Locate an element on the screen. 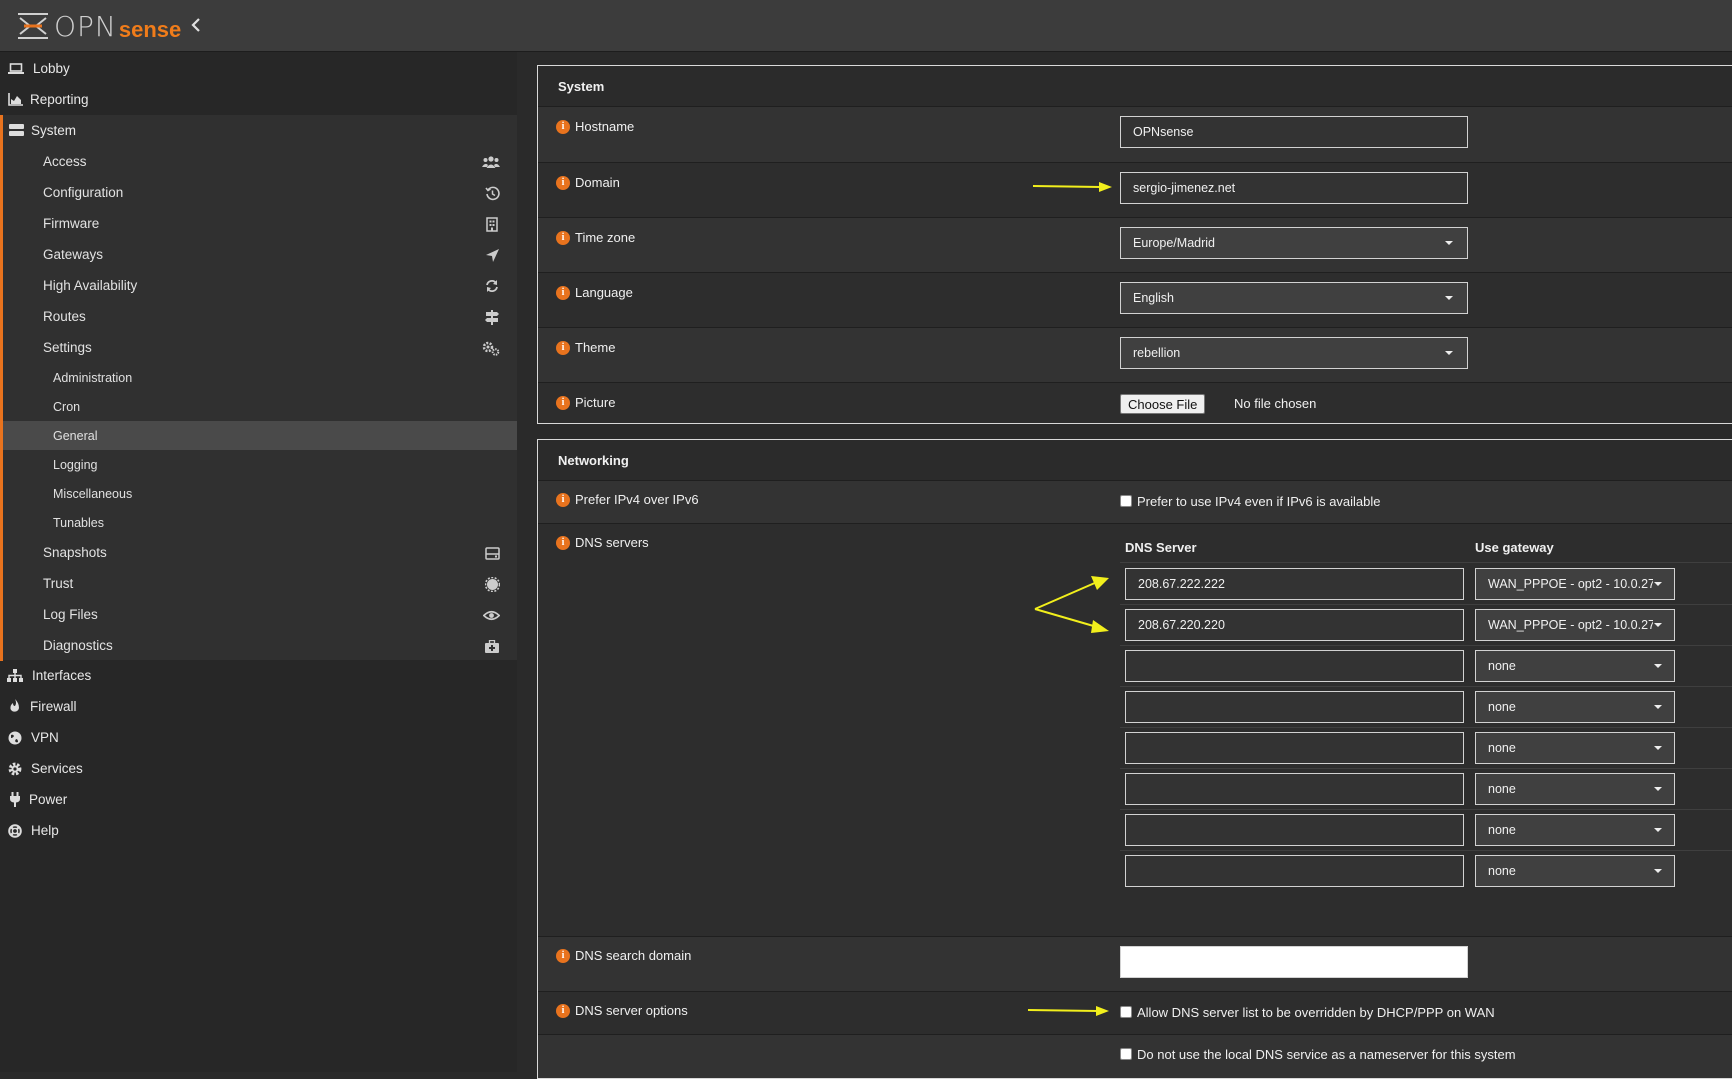 Image resolution: width=1732 pixels, height=1079 pixels. dns-gateway-select-3: none is located at coordinates (1575, 666).